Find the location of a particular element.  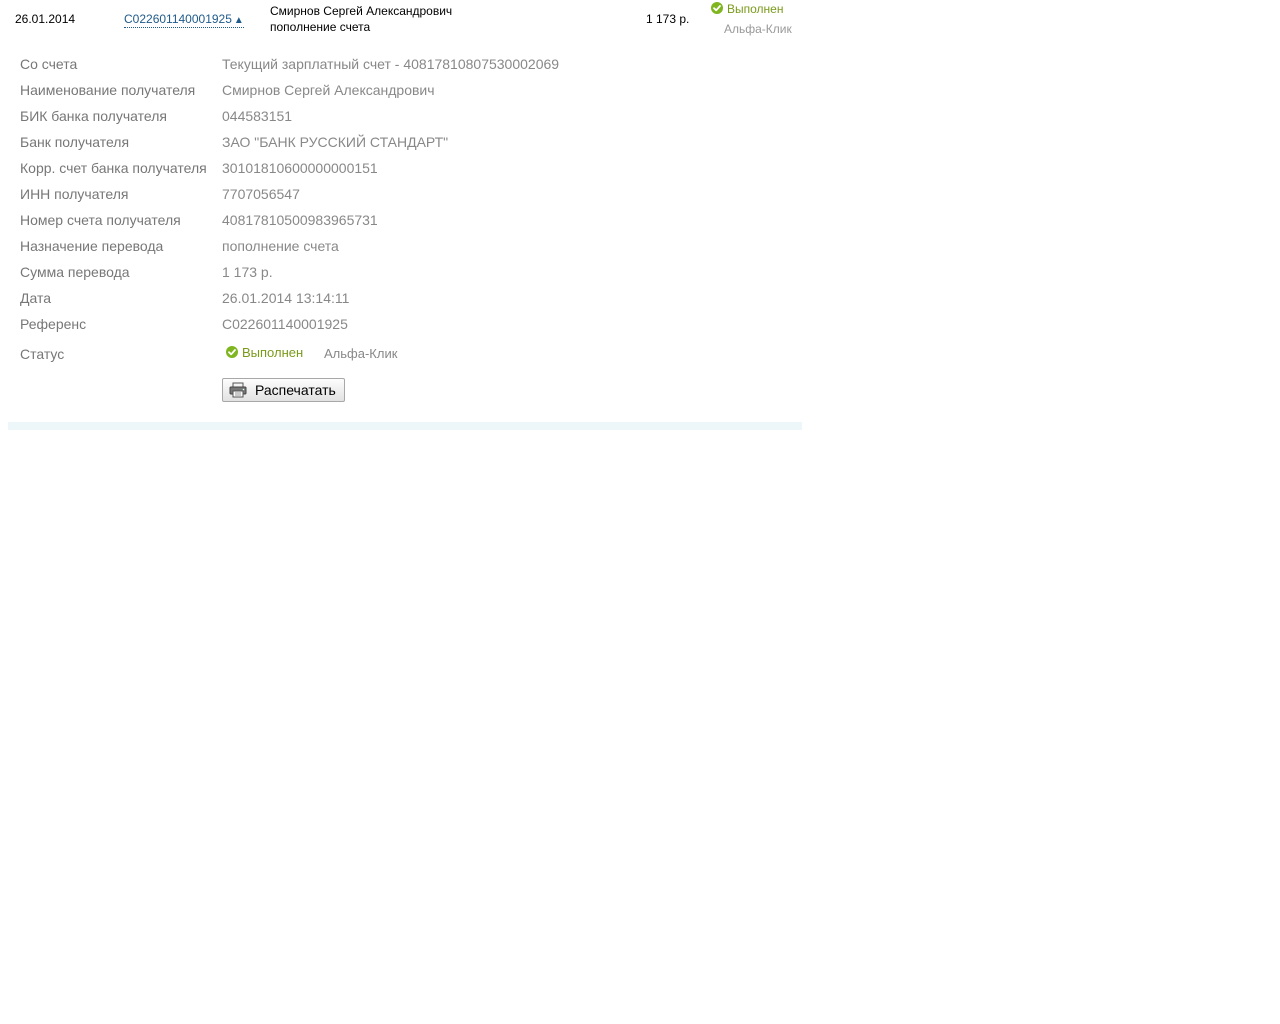

detail-value: 1 173 р. is located at coordinates (247, 272).